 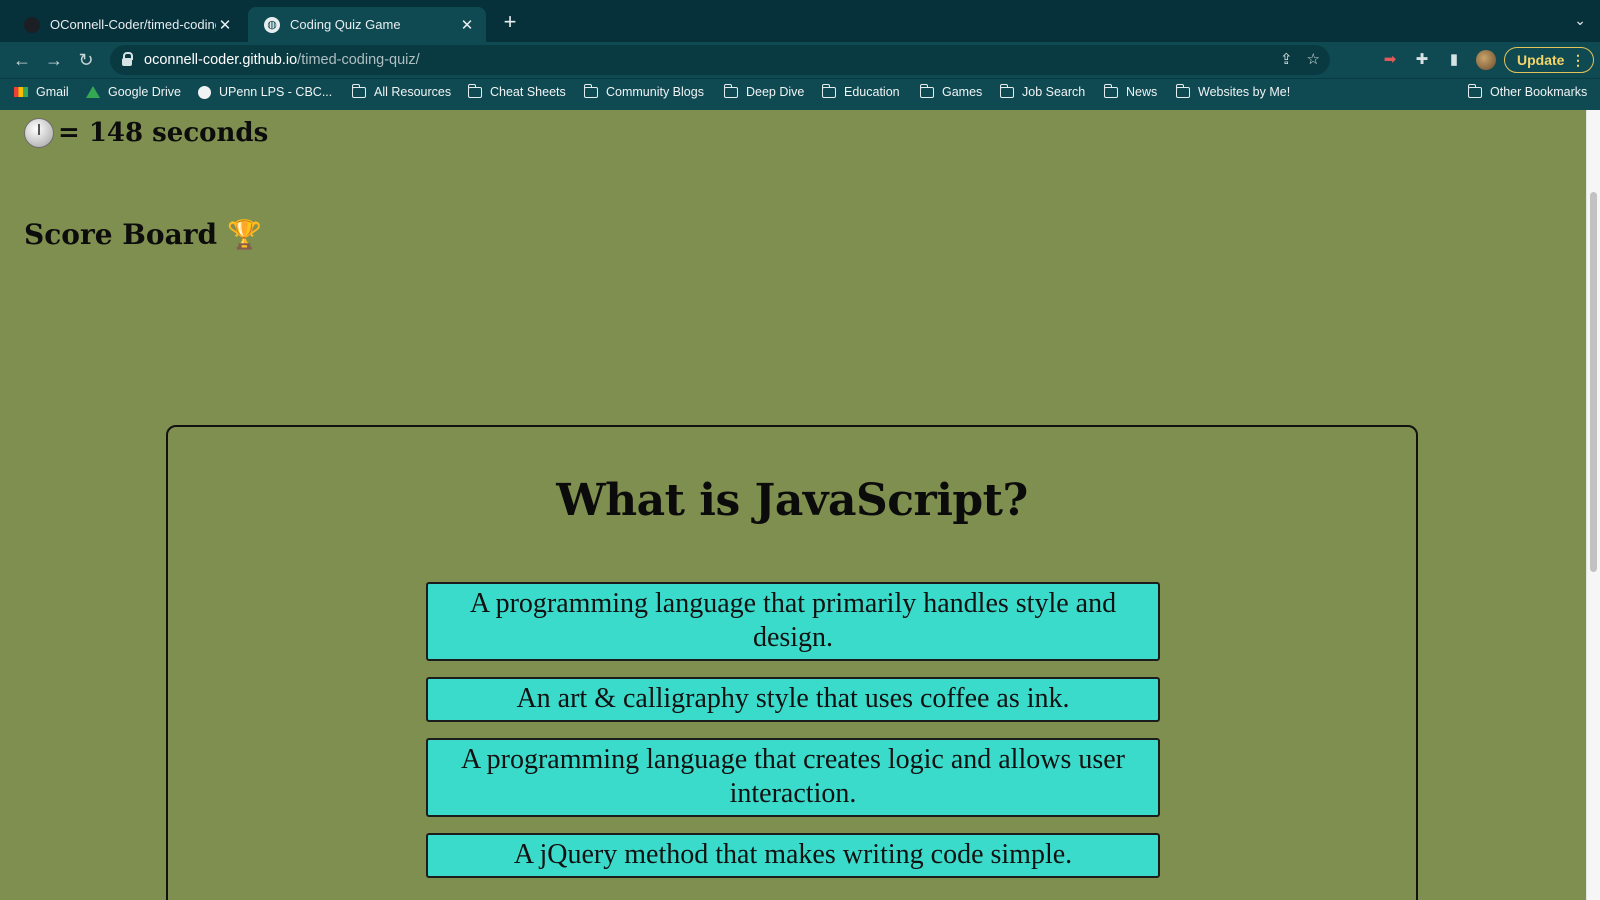 What do you see at coordinates (1286, 59) in the screenshot?
I see `share-icon: ⇪` at bounding box center [1286, 59].